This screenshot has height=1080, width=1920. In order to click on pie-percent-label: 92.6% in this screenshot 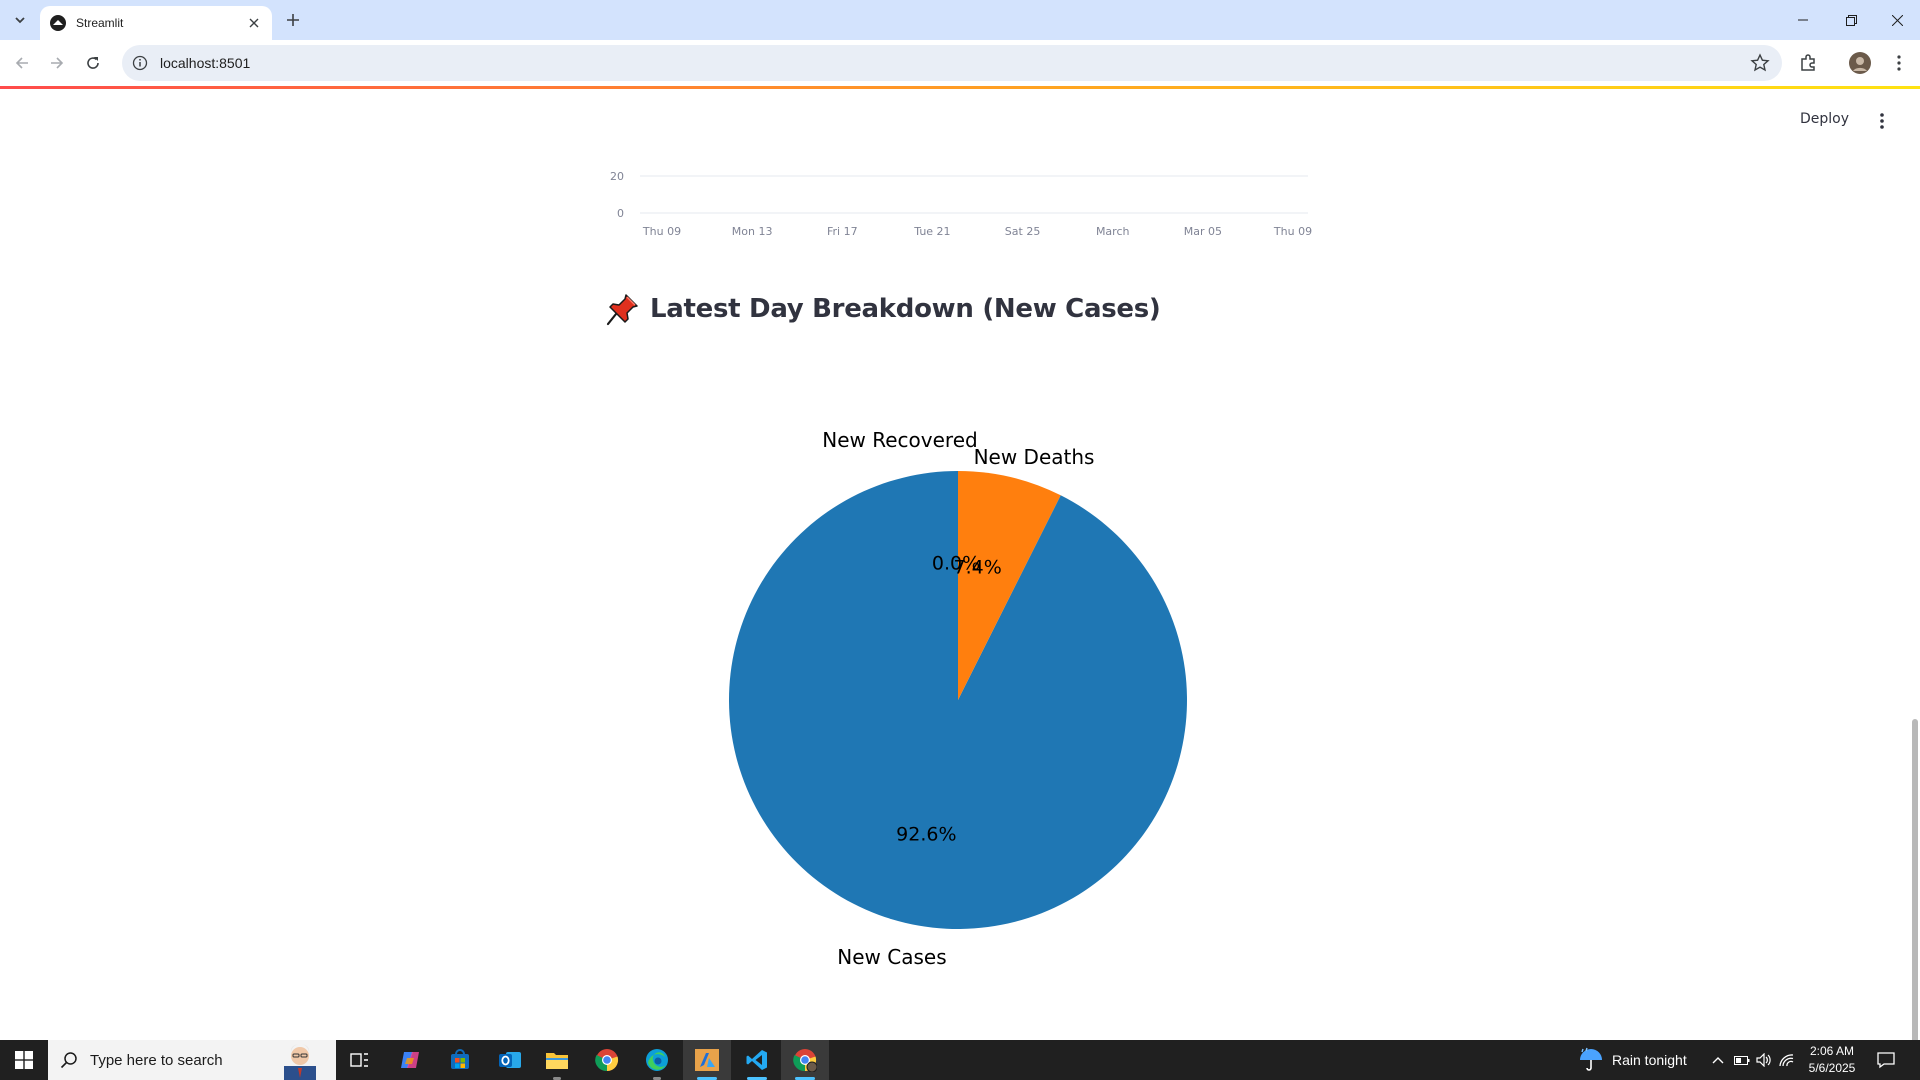, I will do `click(926, 835)`.